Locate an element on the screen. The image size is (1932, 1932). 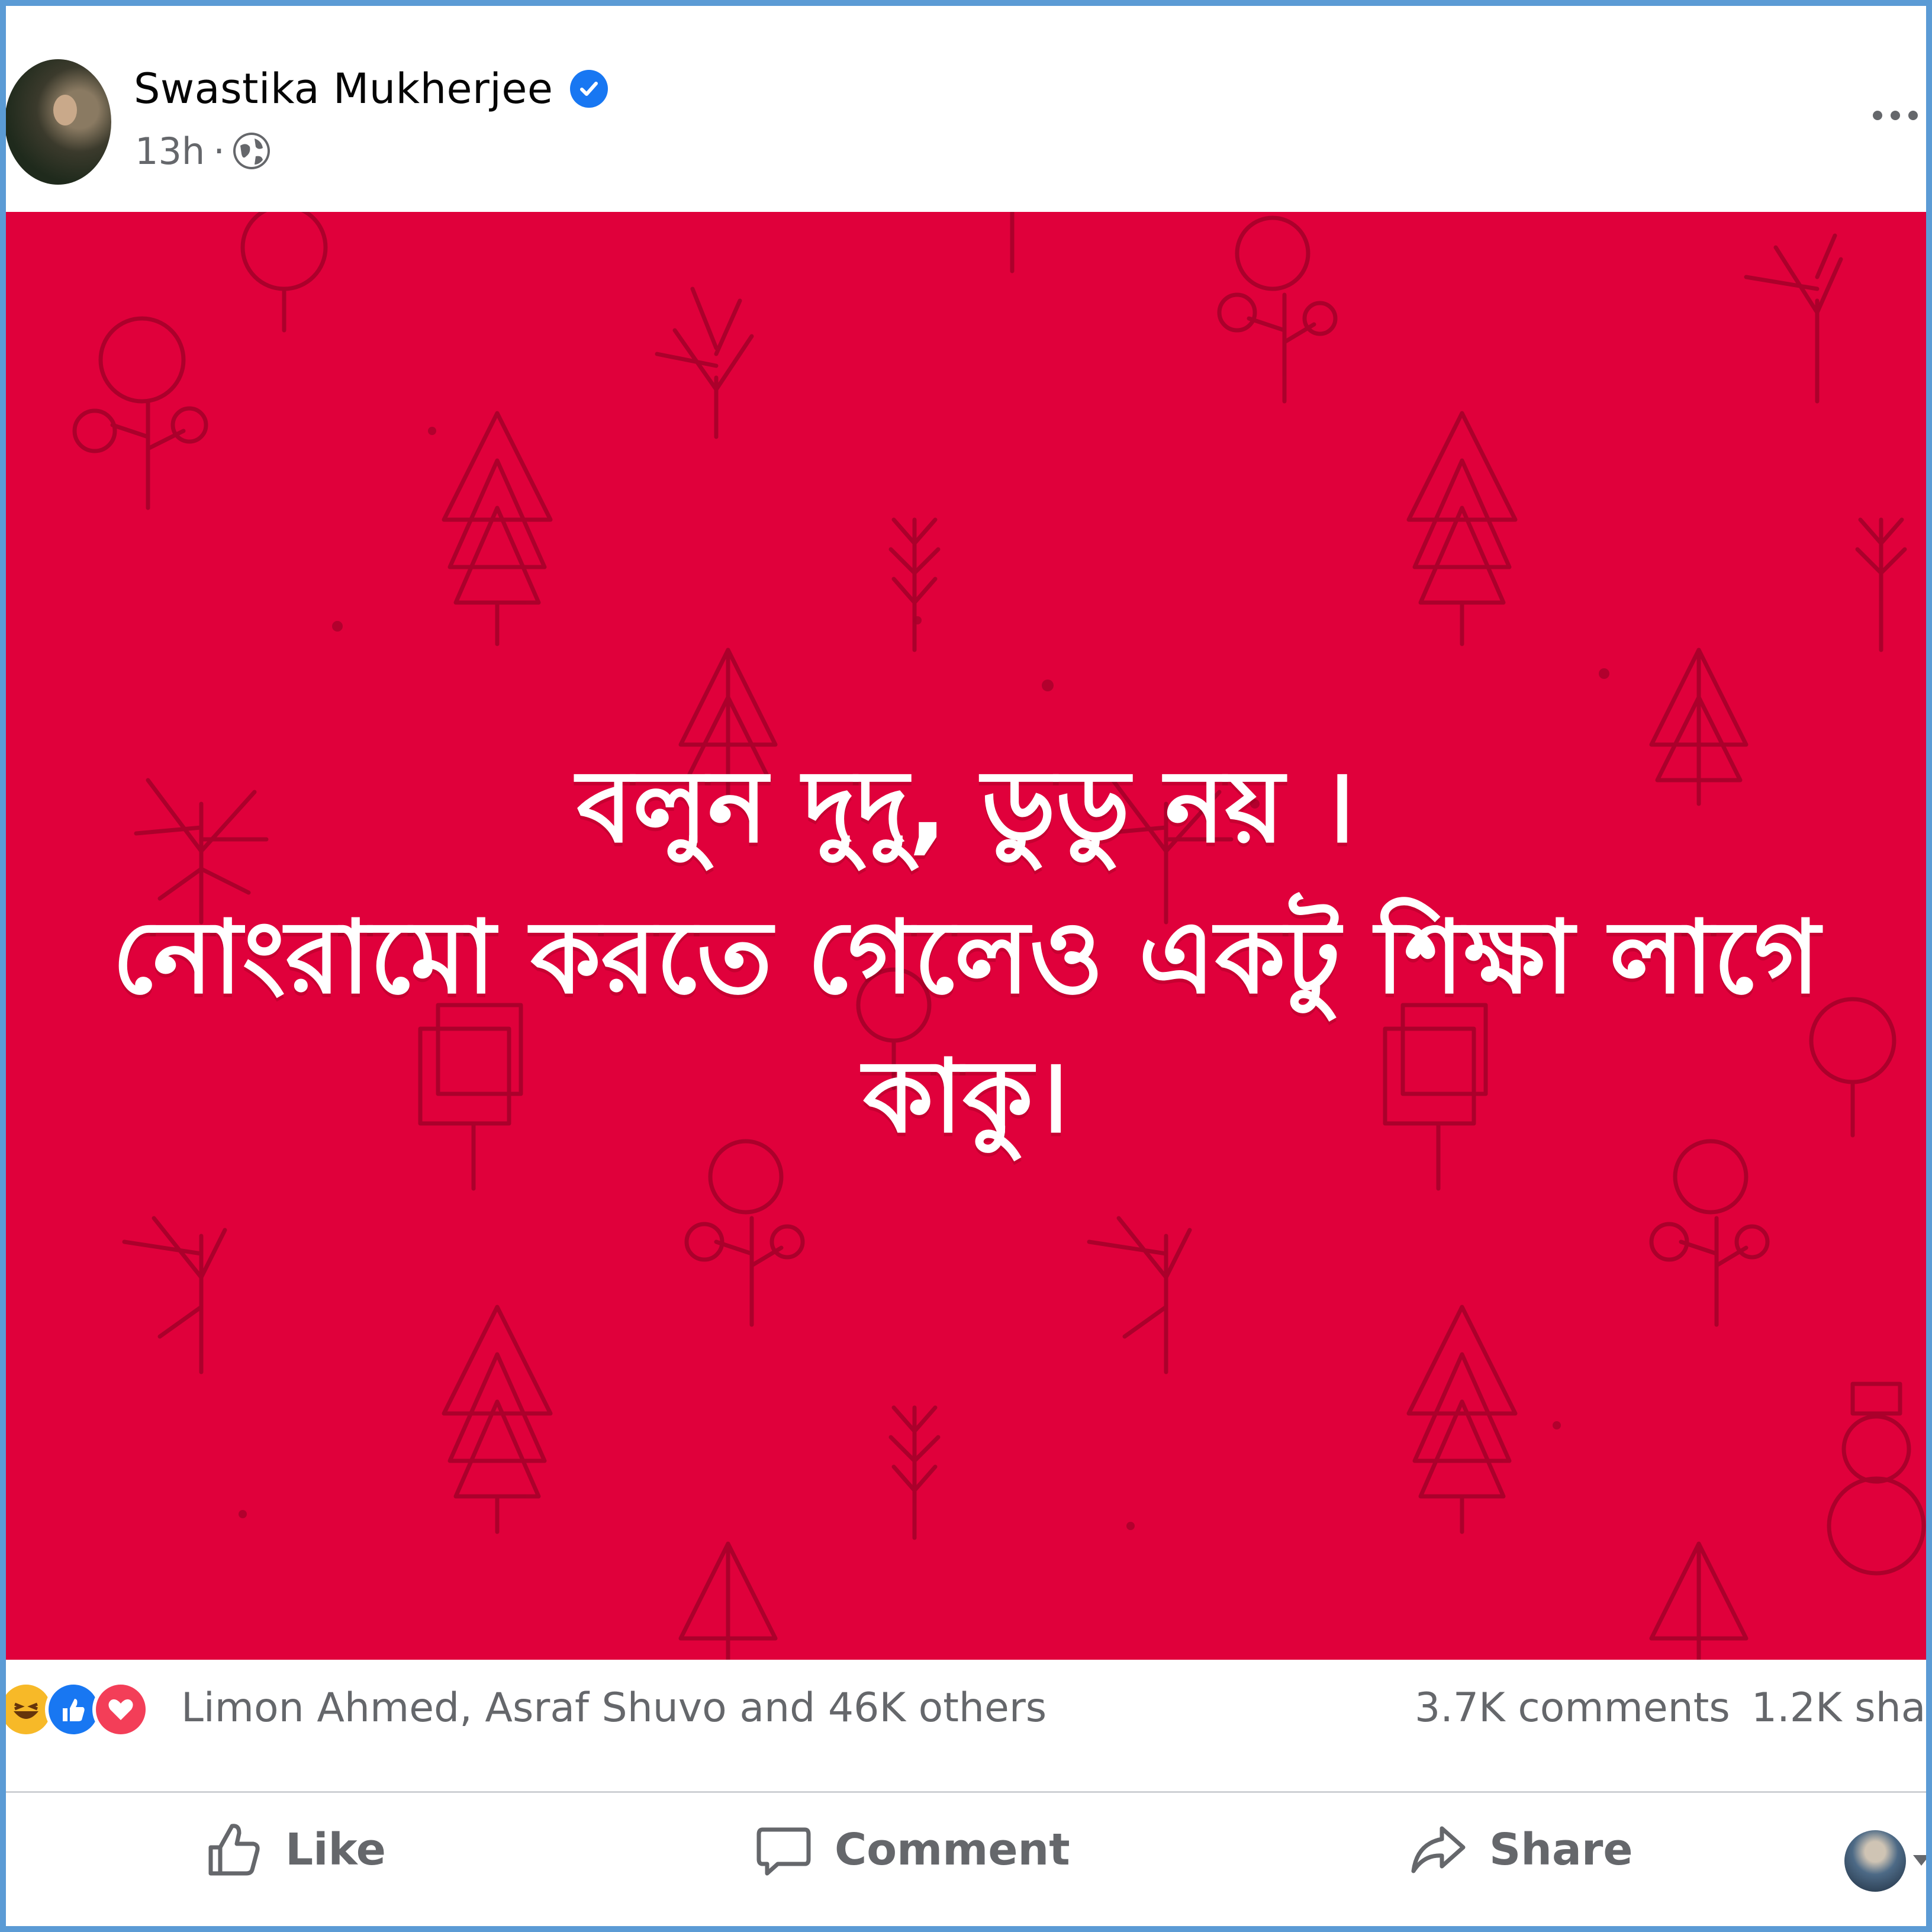
author-avatar is located at coordinates (59, 122).